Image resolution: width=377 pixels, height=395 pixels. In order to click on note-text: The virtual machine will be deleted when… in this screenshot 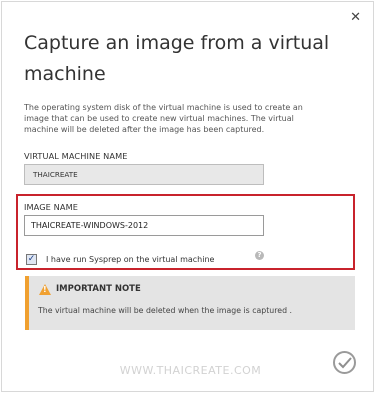, I will do `click(165, 310)`.